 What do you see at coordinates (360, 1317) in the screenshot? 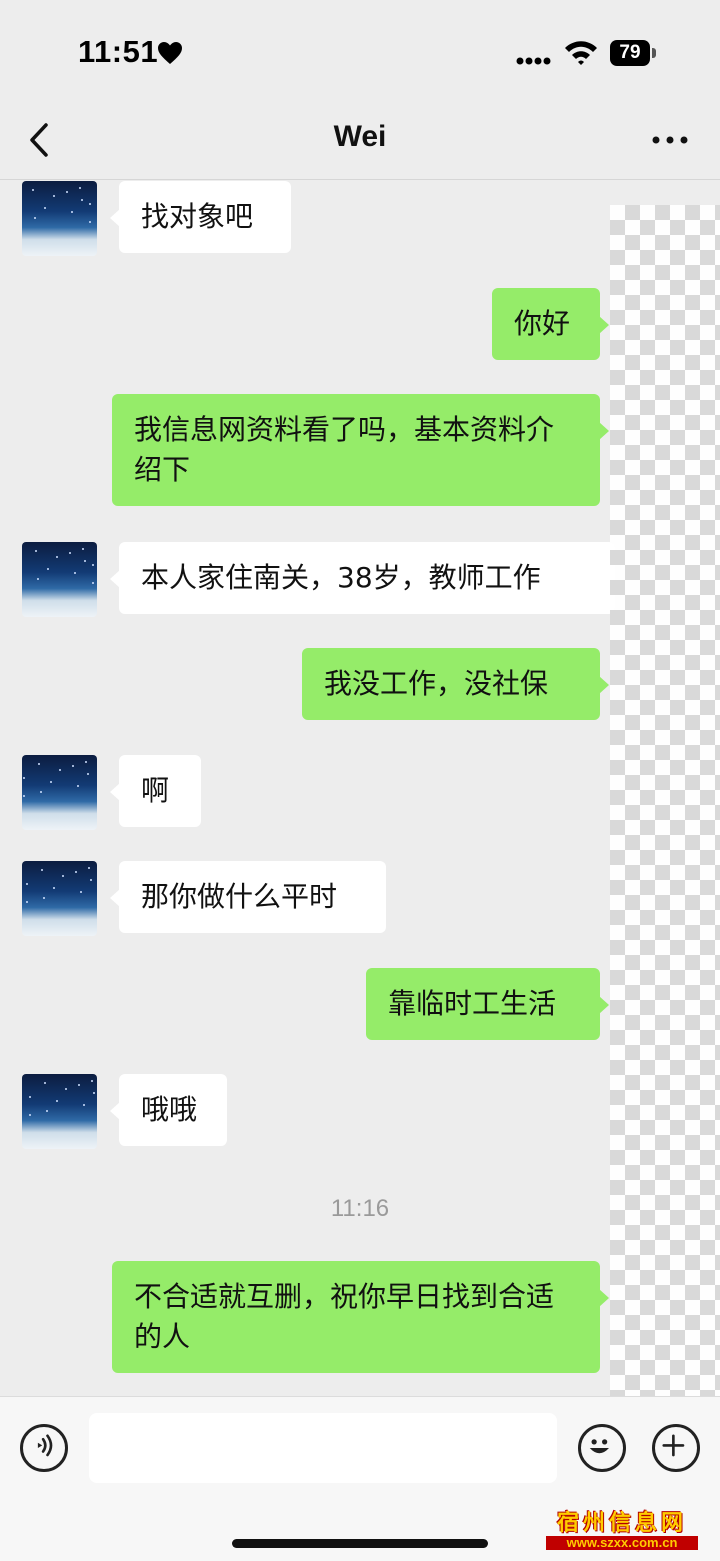
I see `message-bubble-outgoing: 不合适就互删，祝你早日找到合适的人` at bounding box center [360, 1317].